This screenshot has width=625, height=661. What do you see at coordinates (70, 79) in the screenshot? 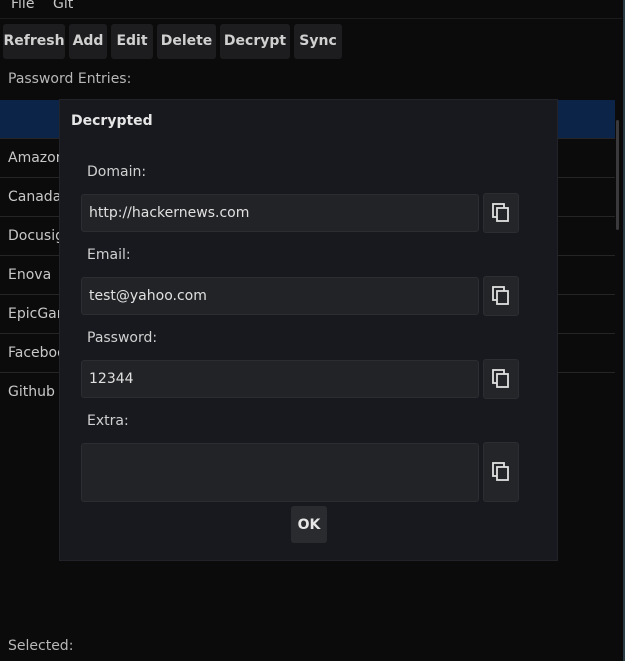
I see `entries-label: Password Entries:` at bounding box center [70, 79].